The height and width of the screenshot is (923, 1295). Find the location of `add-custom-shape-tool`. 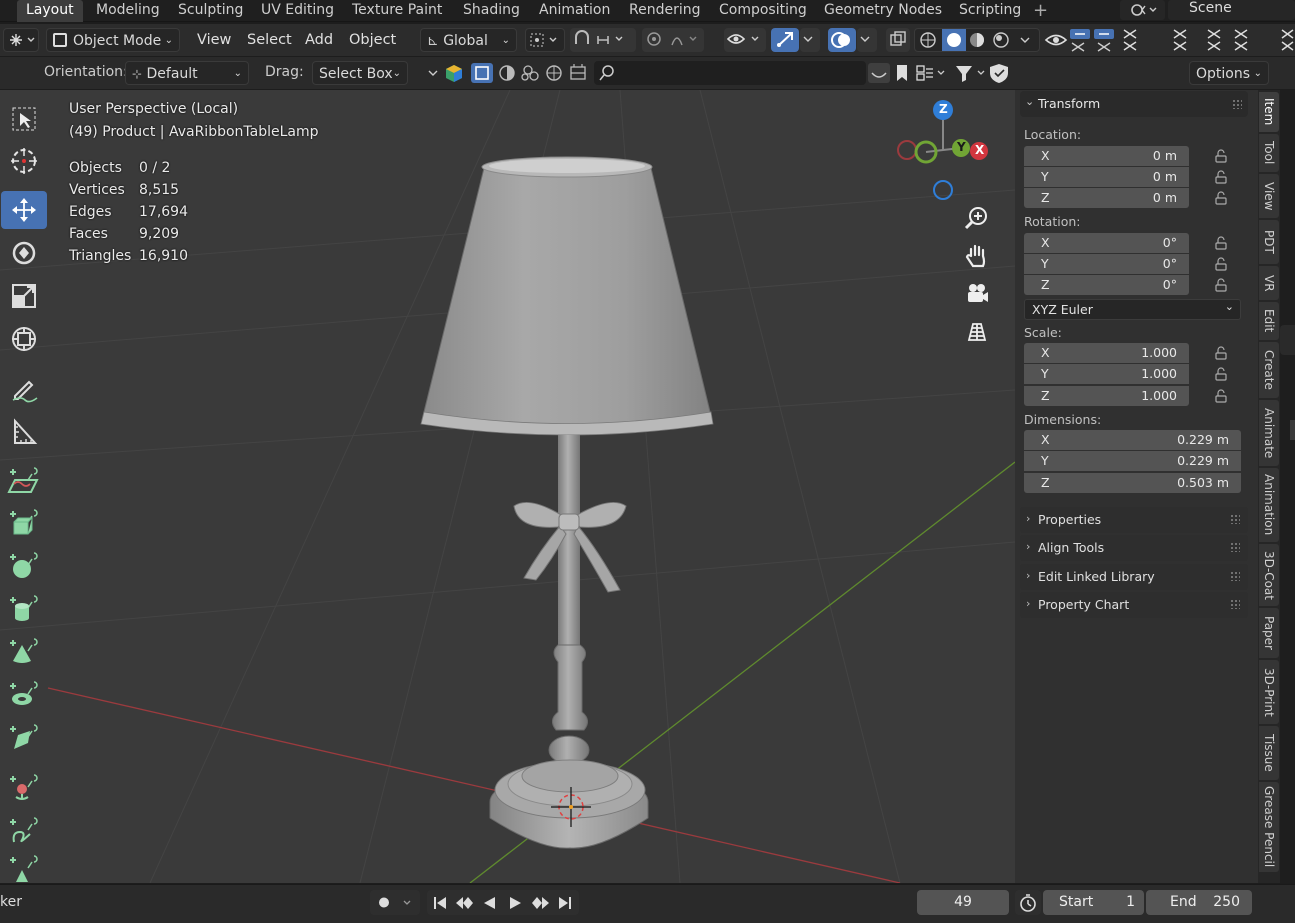

add-custom-shape-tool is located at coordinates (24, 736).